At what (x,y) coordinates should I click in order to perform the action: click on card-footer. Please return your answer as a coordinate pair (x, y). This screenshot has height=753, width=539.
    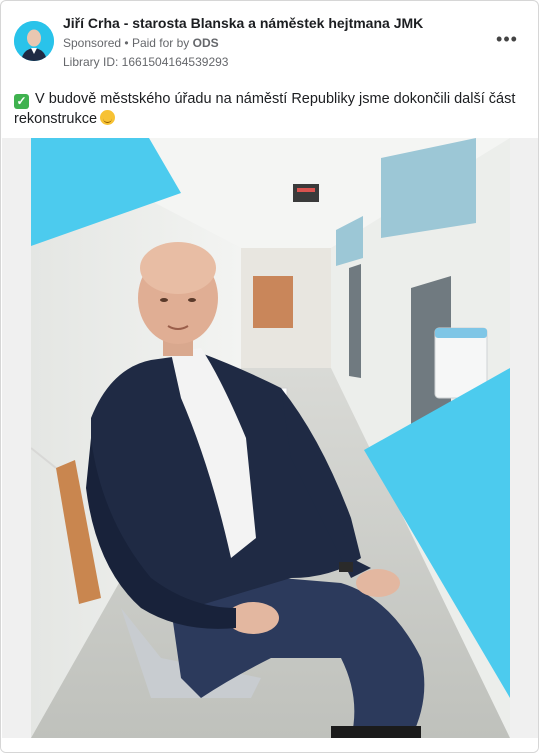
    Looking at the image, I should click on (269, 745).